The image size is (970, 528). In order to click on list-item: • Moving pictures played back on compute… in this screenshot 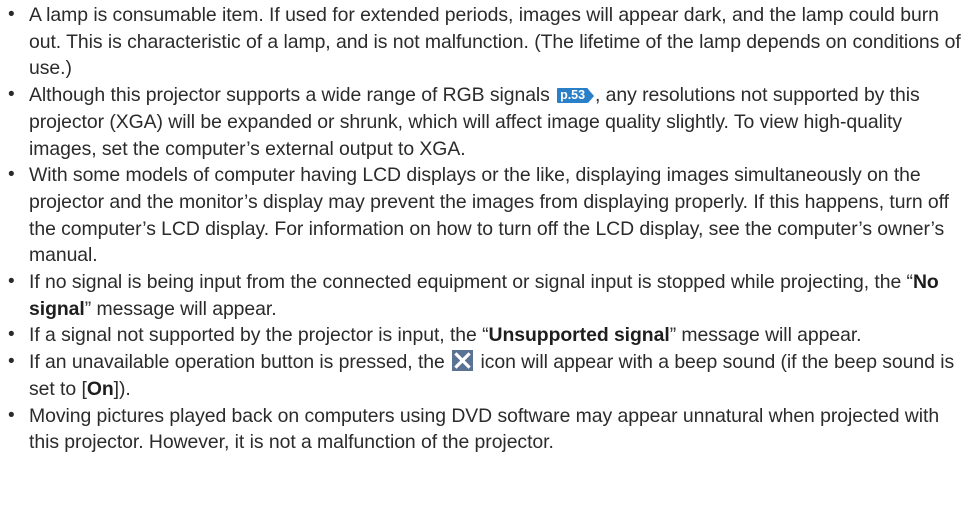, I will do `click(483, 429)`.